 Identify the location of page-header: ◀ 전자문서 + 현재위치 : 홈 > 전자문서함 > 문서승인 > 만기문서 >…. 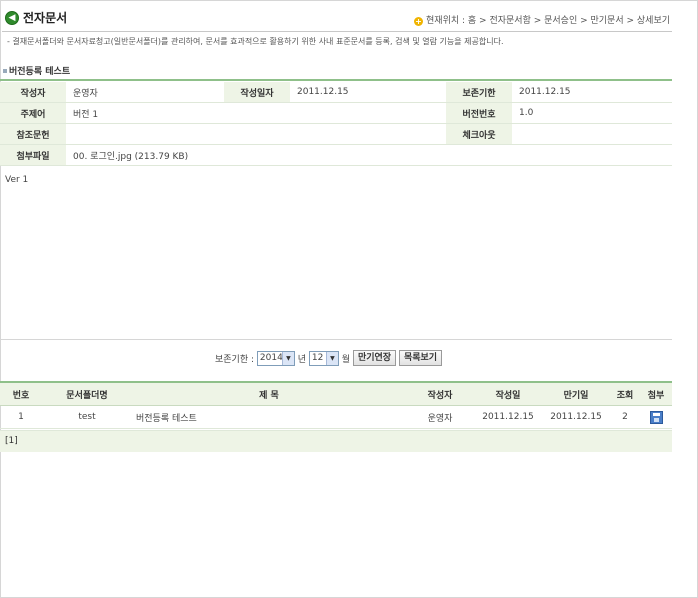
(349, 19).